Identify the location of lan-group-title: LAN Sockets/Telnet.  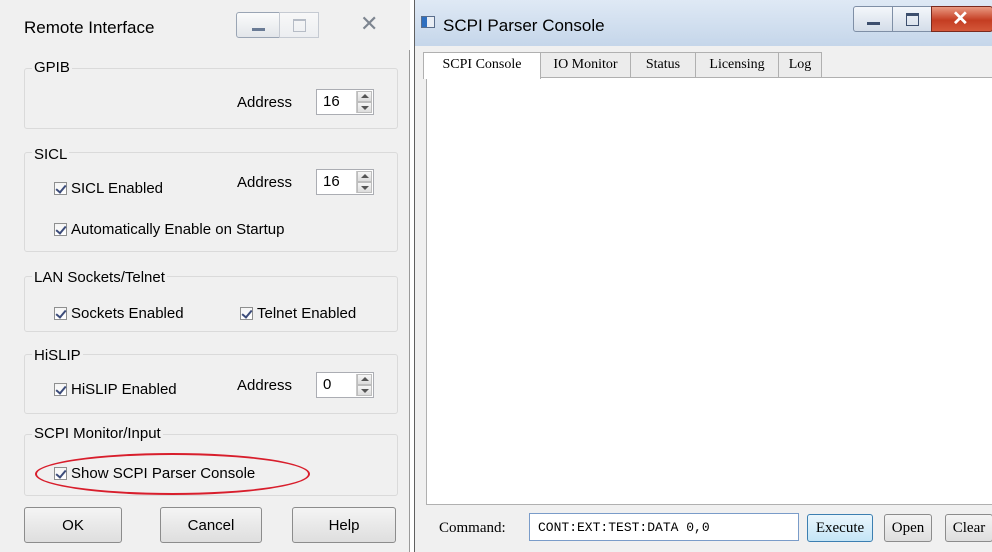
(99, 277).